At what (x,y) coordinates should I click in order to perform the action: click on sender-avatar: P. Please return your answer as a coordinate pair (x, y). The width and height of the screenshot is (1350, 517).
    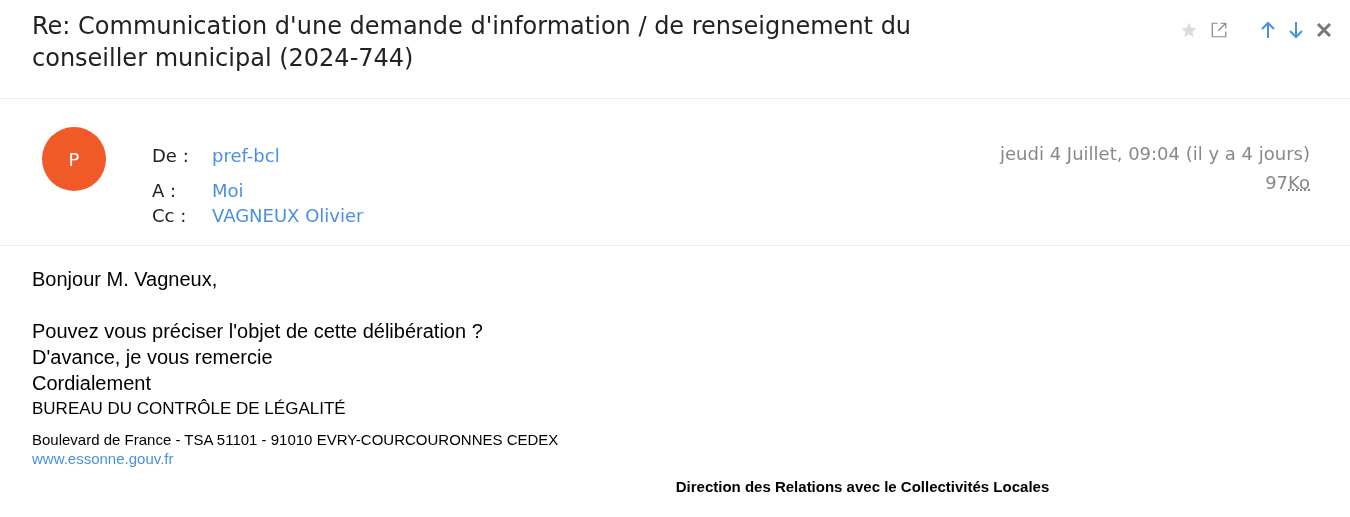
    Looking at the image, I should click on (74, 159).